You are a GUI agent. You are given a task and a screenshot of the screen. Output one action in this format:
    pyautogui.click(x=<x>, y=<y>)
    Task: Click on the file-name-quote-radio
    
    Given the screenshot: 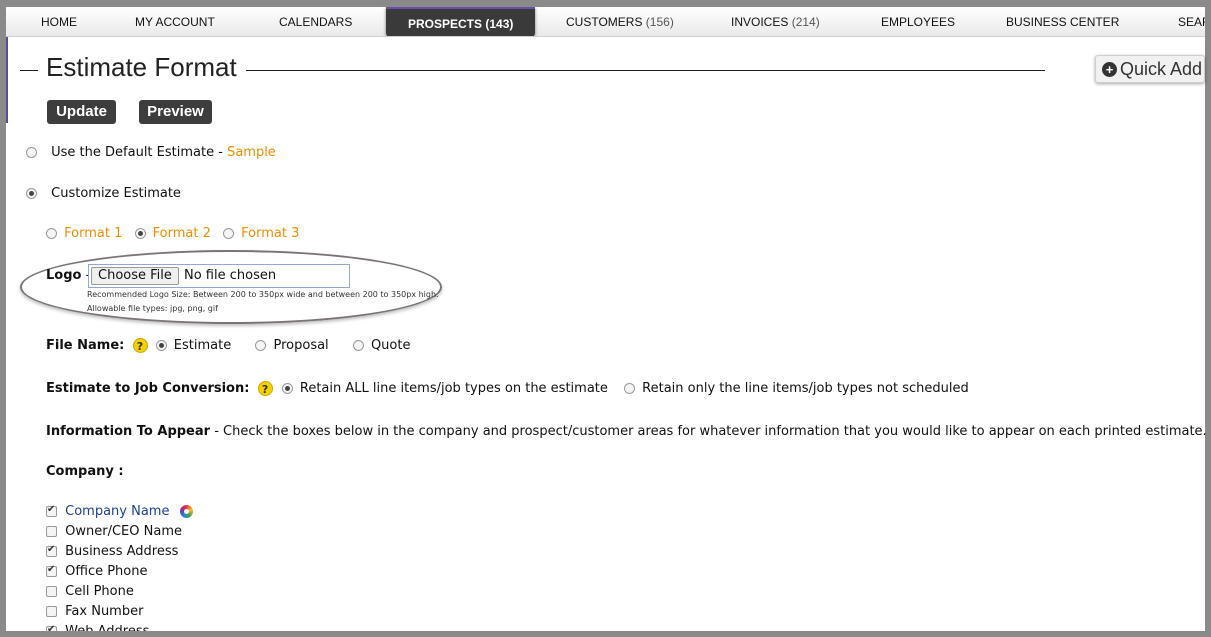 What is the action you would take?
    pyautogui.click(x=358, y=345)
    